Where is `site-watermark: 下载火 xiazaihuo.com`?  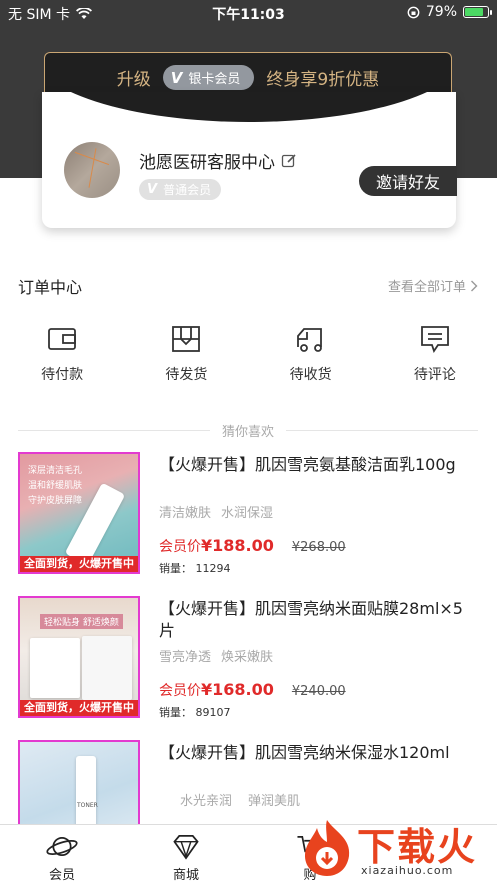 site-watermark: 下载火 xiazaihuo.com is located at coordinates (393, 848).